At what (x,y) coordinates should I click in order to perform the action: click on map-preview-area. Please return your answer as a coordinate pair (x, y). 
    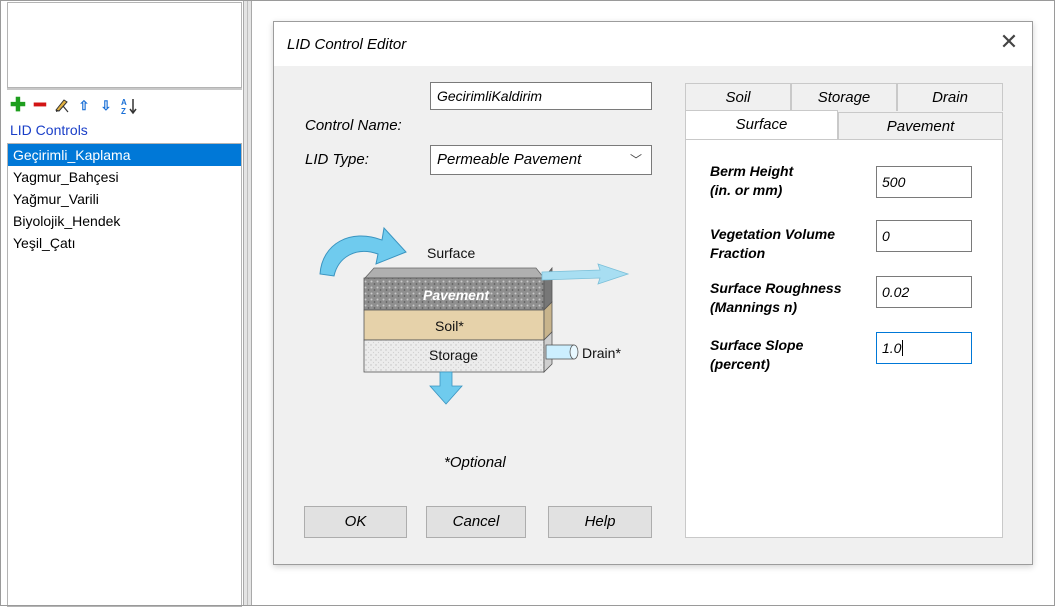
    Looking at the image, I should click on (124, 45).